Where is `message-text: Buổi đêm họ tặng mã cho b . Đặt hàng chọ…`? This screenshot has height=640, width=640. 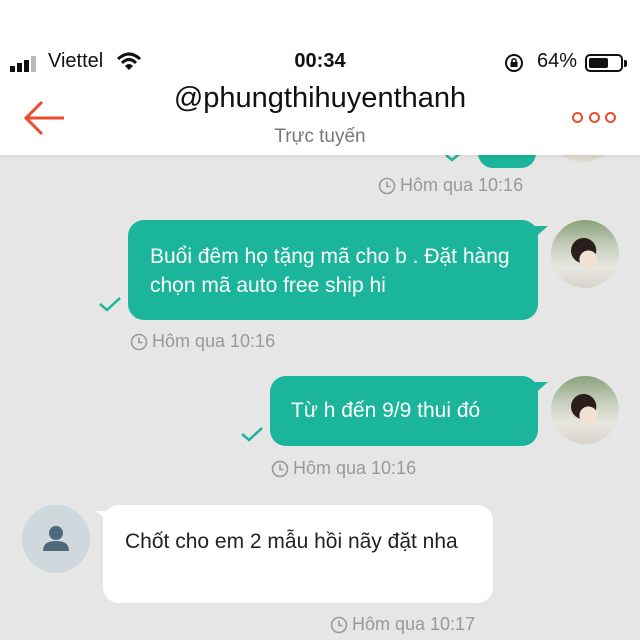 message-text: Buổi đêm họ tặng mã cho b . Đặt hàng chọ… is located at coordinates (330, 271).